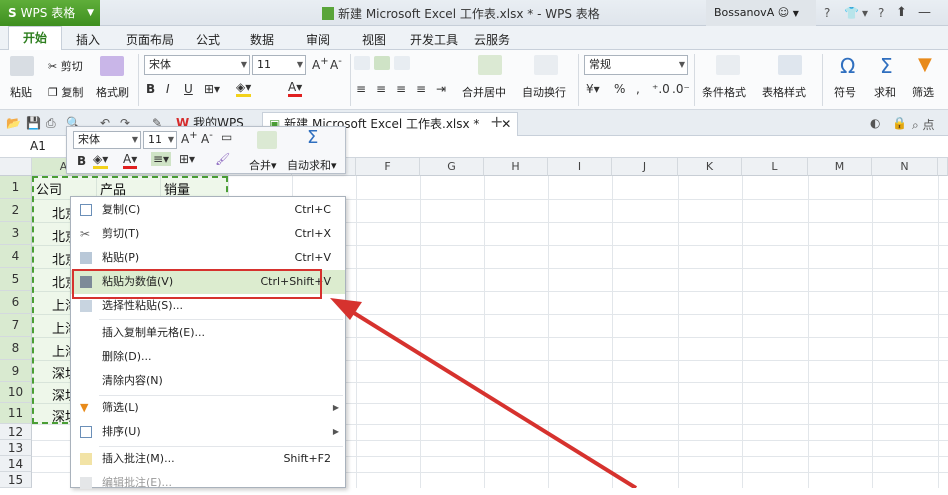 The height and width of the screenshot is (495, 948). I want to click on annotation-arrow, so click(484, 393).